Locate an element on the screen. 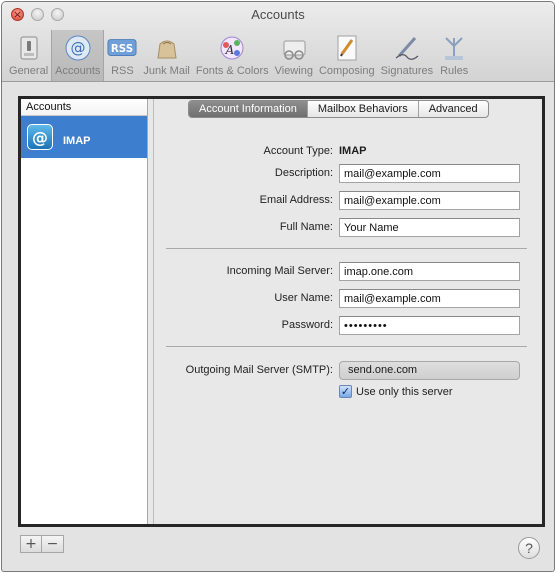 The width and height of the screenshot is (556, 573). toolbar-junk-mail: Junk Mail is located at coordinates (166, 55).